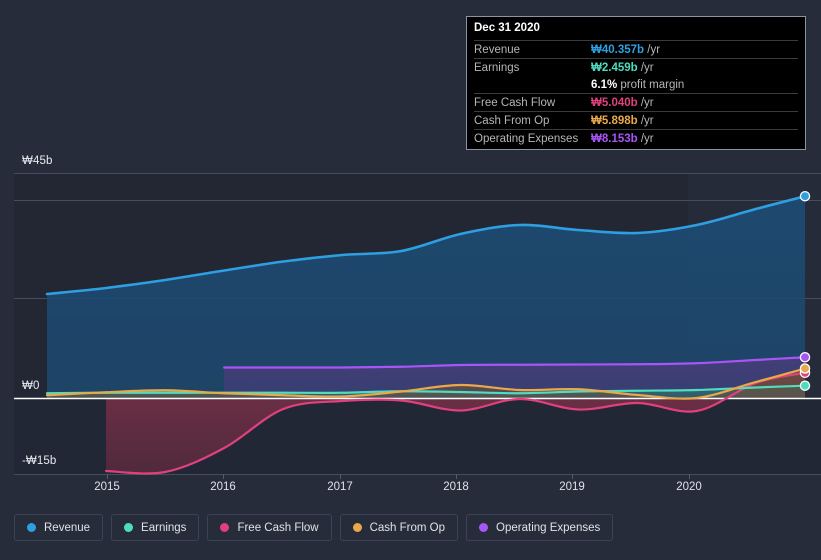  What do you see at coordinates (805, 196) in the screenshot?
I see `series-endpoint-marker-revenue` at bounding box center [805, 196].